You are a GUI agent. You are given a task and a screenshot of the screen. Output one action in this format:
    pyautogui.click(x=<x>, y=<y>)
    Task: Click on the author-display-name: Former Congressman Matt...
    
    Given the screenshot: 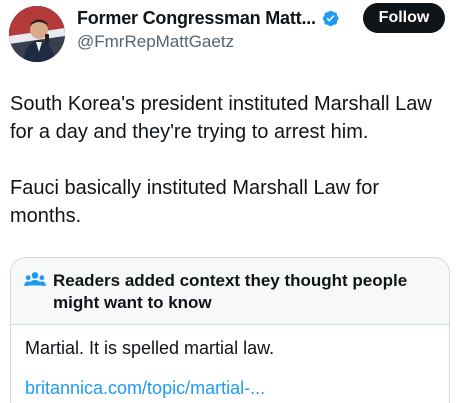 What is the action you would take?
    pyautogui.click(x=196, y=18)
    